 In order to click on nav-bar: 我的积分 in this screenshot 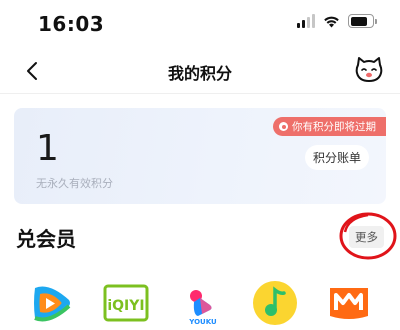, I will do `click(200, 71)`.